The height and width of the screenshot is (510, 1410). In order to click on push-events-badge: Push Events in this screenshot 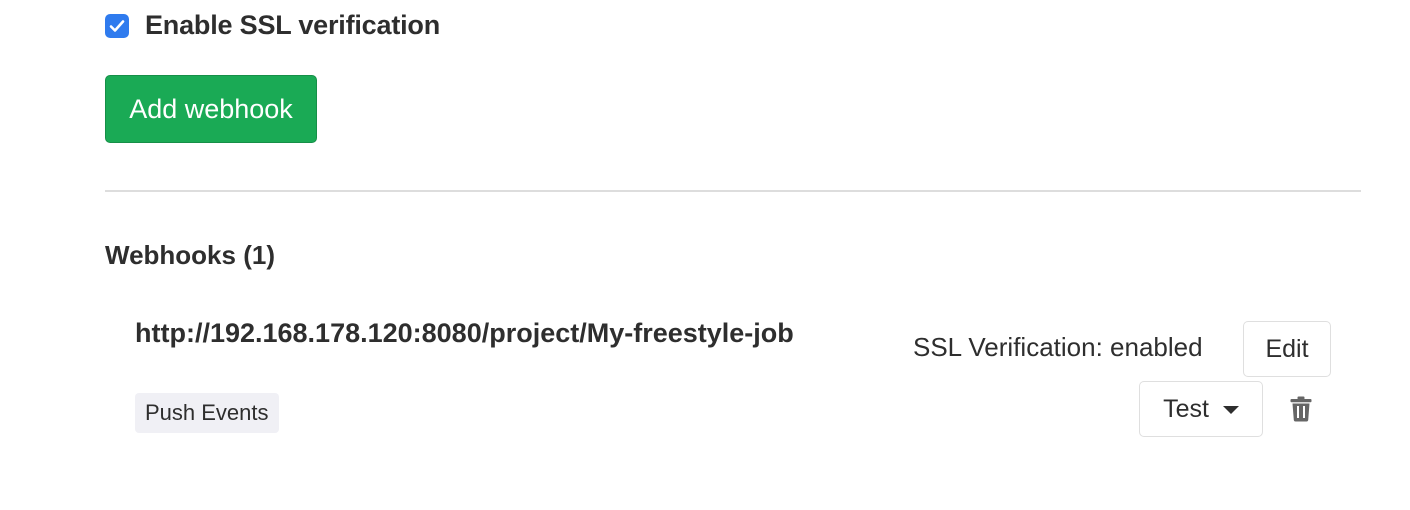, I will do `click(207, 413)`.